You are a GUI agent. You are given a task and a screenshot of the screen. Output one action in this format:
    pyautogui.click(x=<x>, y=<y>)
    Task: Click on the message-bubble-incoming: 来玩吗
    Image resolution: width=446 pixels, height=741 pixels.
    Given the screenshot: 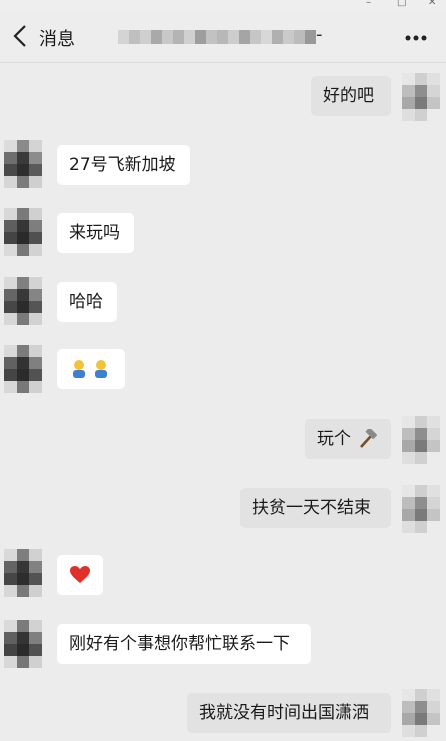 What is the action you would take?
    pyautogui.click(x=95, y=233)
    